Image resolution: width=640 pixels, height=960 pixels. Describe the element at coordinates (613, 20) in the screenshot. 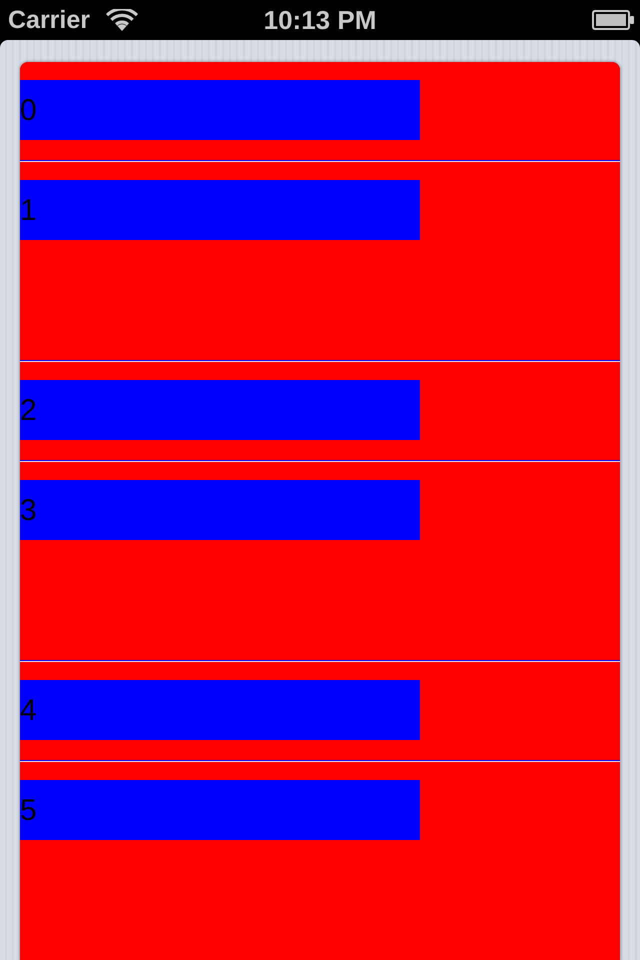

I see `battery-icon` at that location.